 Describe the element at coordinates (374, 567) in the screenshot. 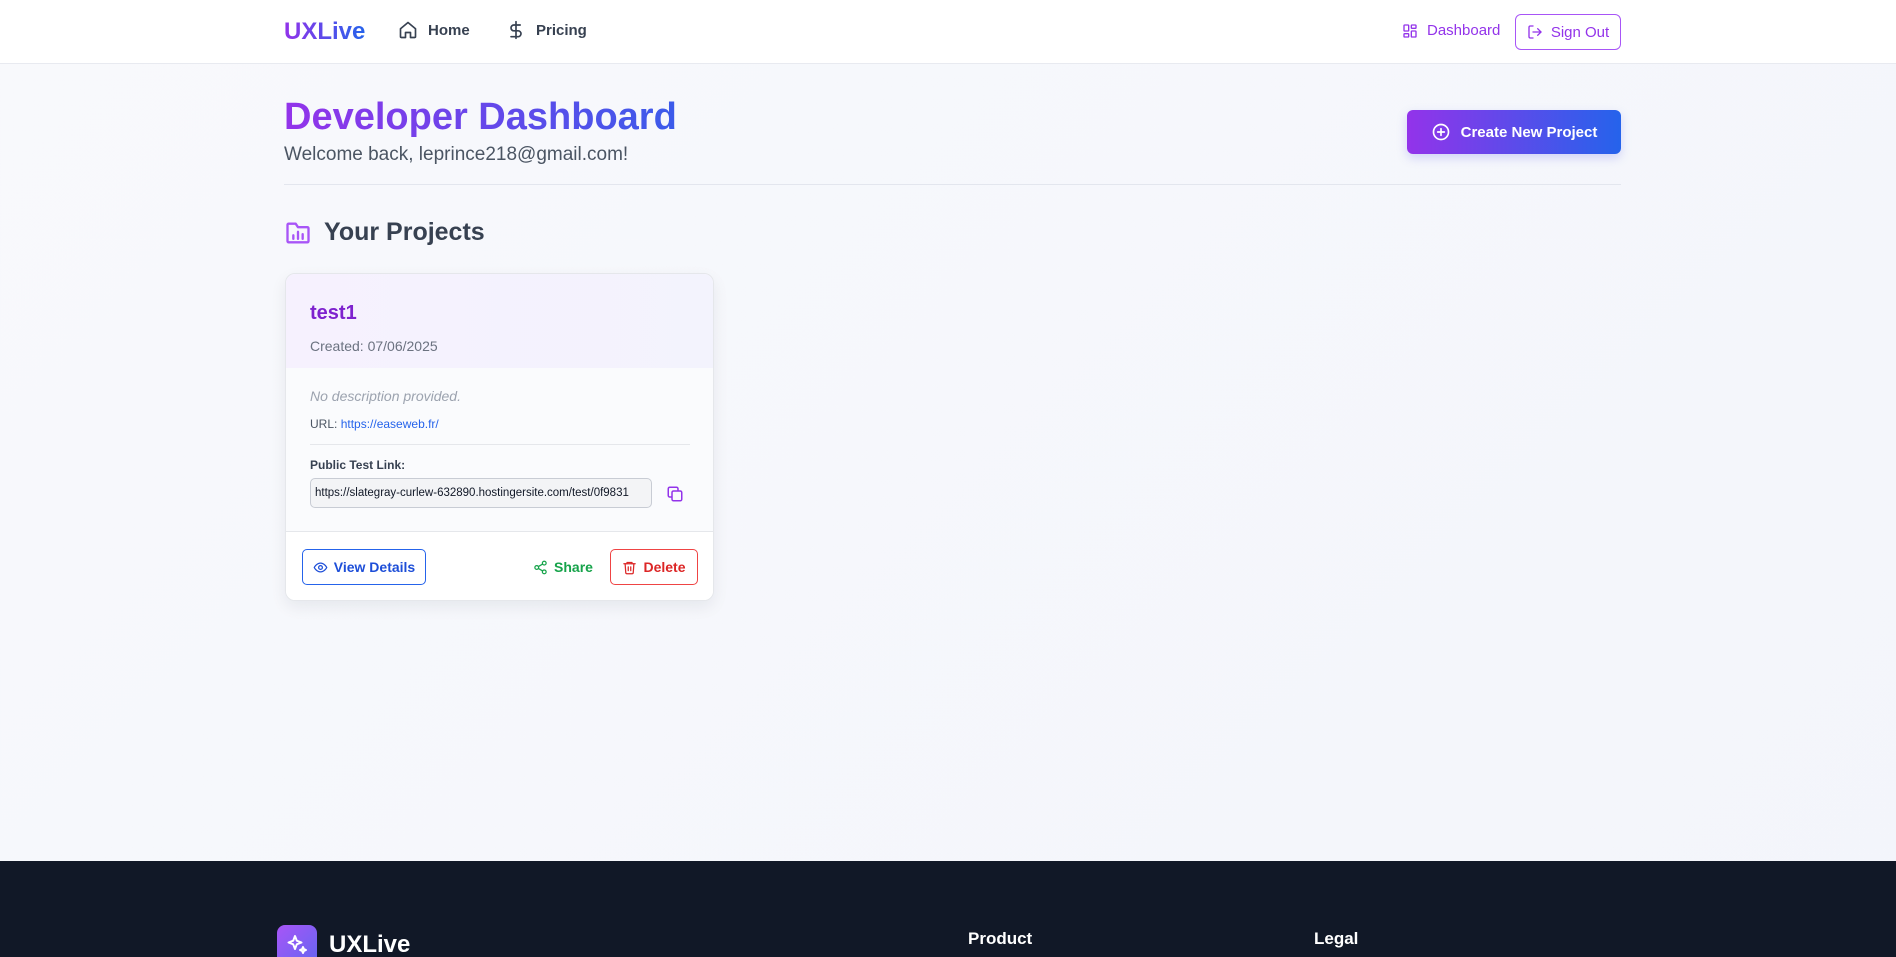

I see `view-details-label: View Details` at that location.